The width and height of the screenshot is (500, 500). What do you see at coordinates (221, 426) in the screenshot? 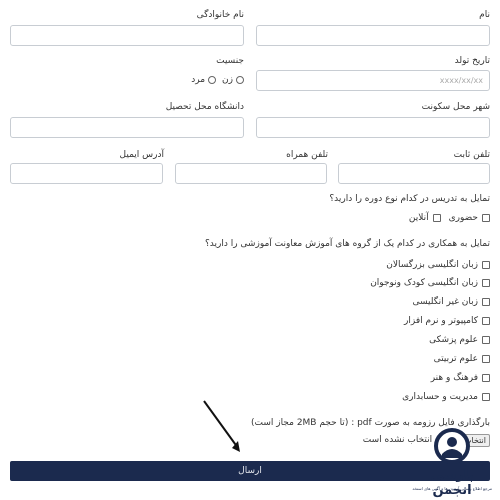
I see `arrow-annotation-icon` at bounding box center [221, 426].